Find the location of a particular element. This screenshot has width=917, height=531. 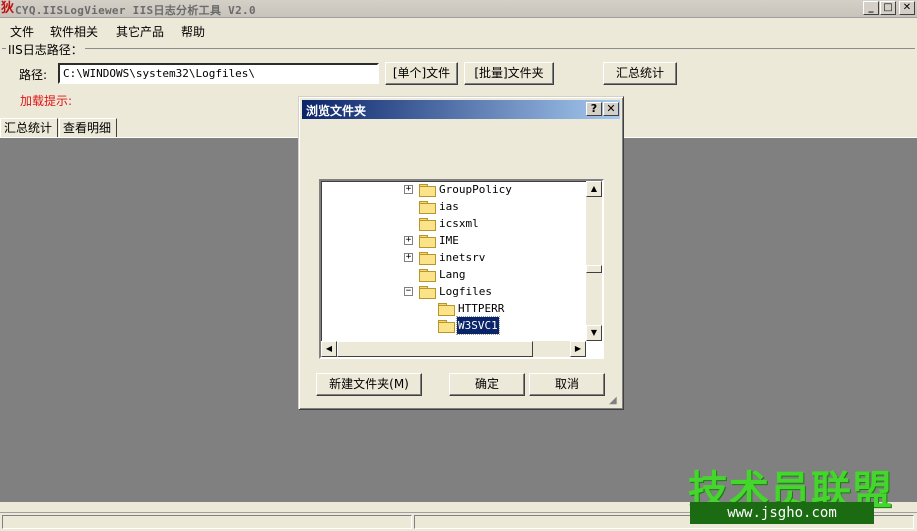

app-icon: 狄 is located at coordinates (8, 8).